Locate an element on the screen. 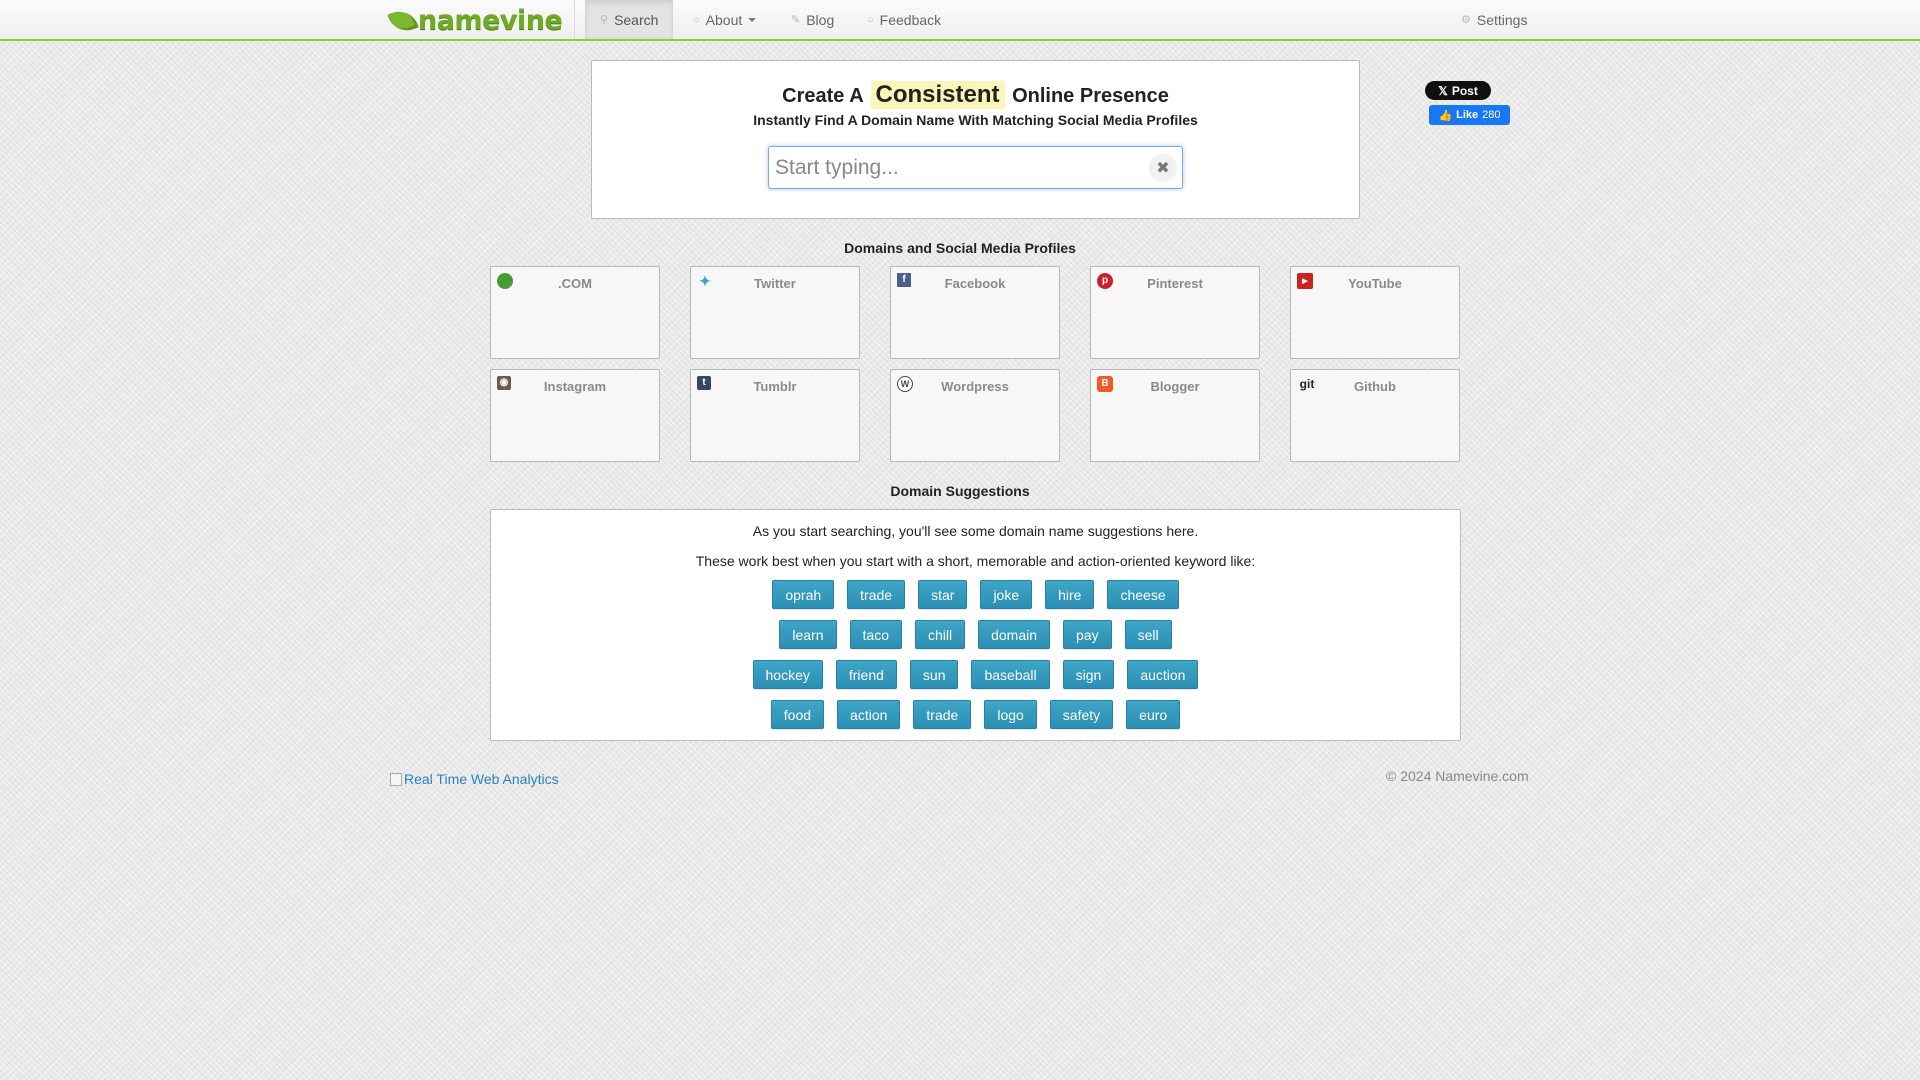  profile-card-label: Pinterest is located at coordinates (1175, 283).